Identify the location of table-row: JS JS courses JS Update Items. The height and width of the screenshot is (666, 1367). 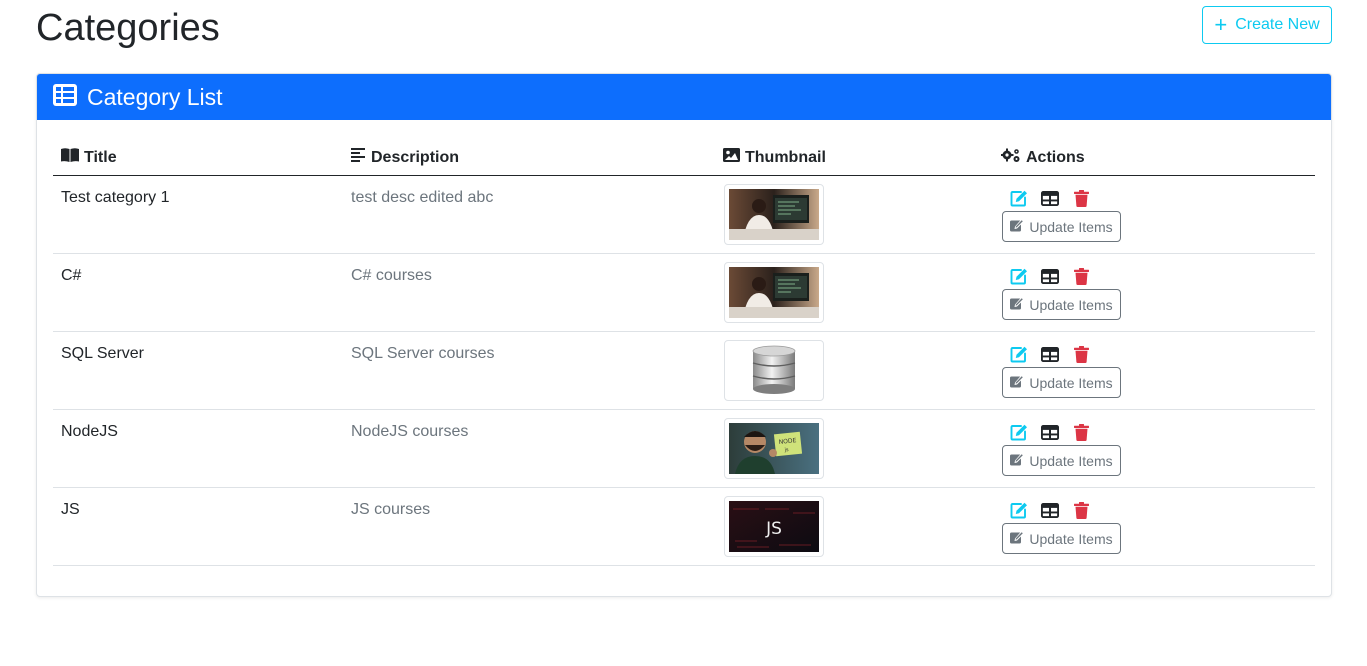
(684, 527).